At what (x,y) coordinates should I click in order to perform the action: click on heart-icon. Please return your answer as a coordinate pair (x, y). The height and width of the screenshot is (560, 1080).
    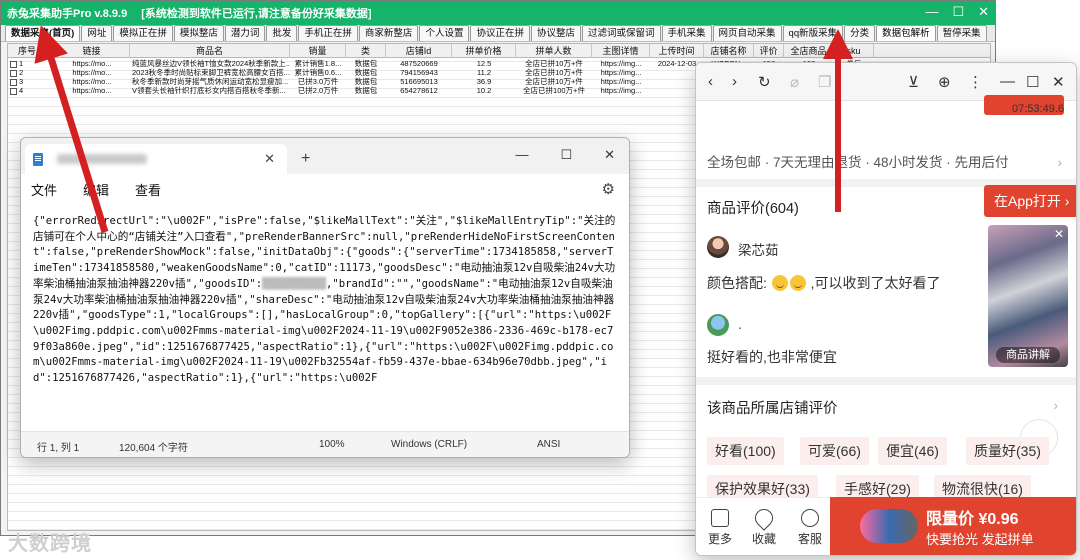
    Looking at the image, I should click on (764, 518).